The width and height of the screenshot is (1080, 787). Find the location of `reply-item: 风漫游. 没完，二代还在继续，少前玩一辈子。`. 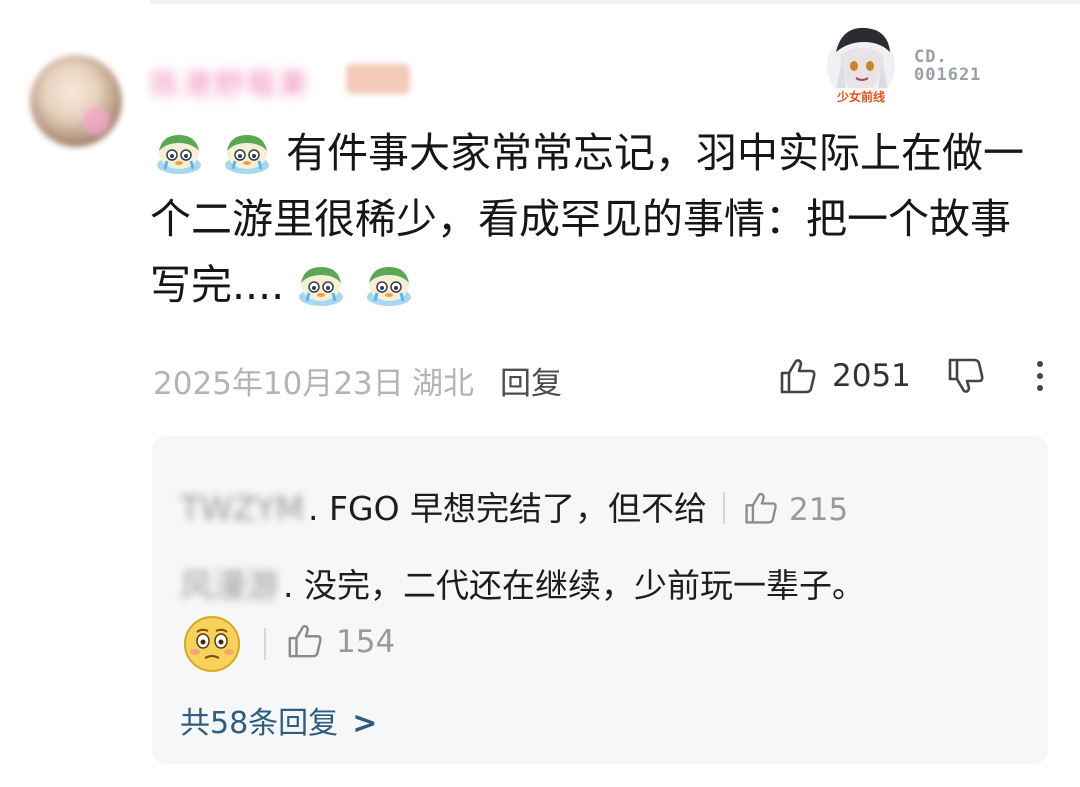

reply-item: 风漫游. 没完，二代还在继续，少前玩一辈子。 is located at coordinates (522, 583).